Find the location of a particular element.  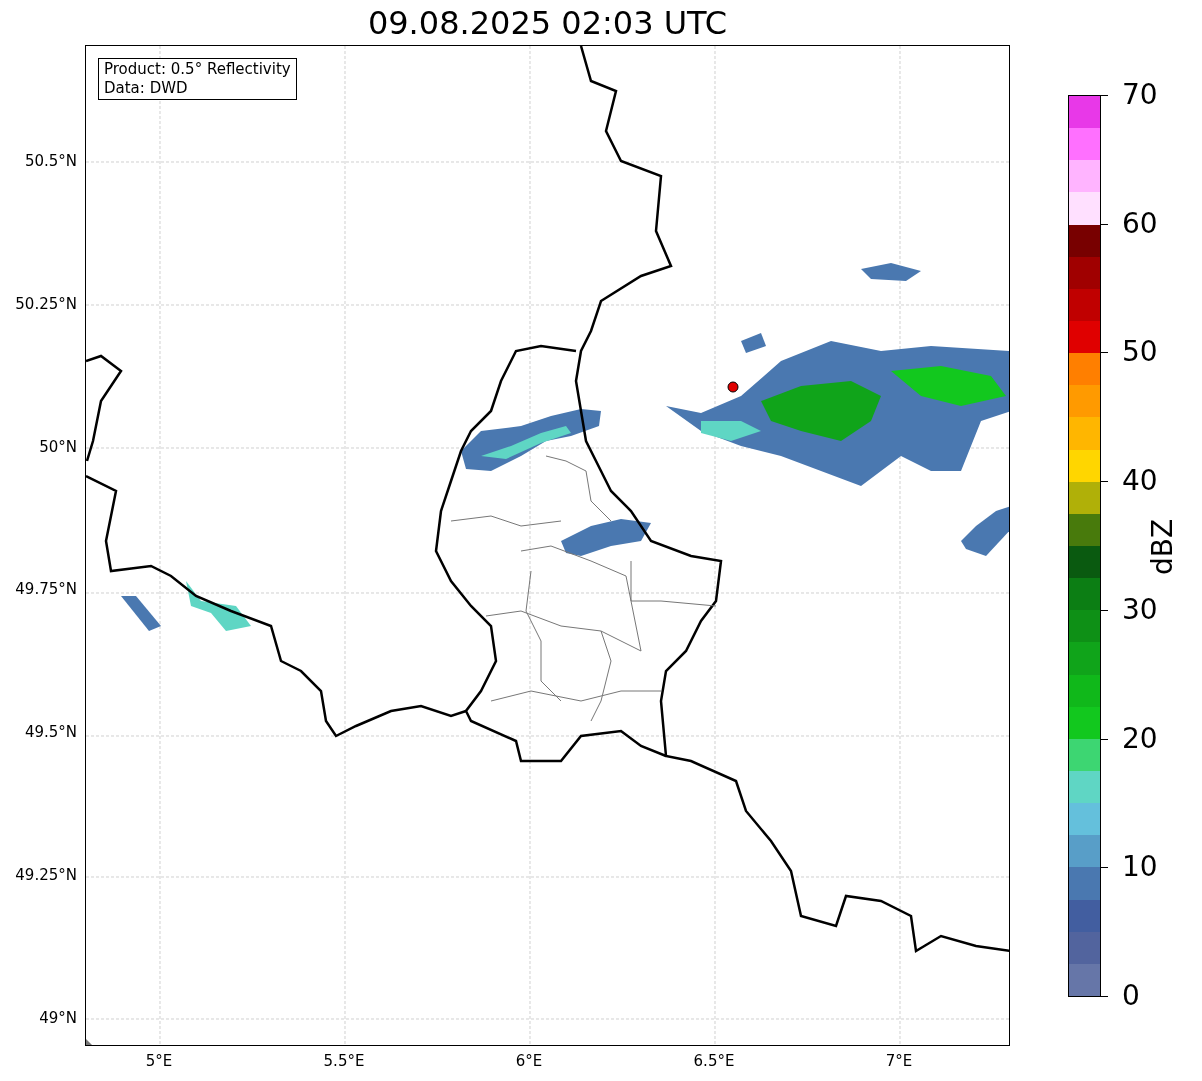

axis-tick-label: 49.5°N is located at coordinates (51, 732).